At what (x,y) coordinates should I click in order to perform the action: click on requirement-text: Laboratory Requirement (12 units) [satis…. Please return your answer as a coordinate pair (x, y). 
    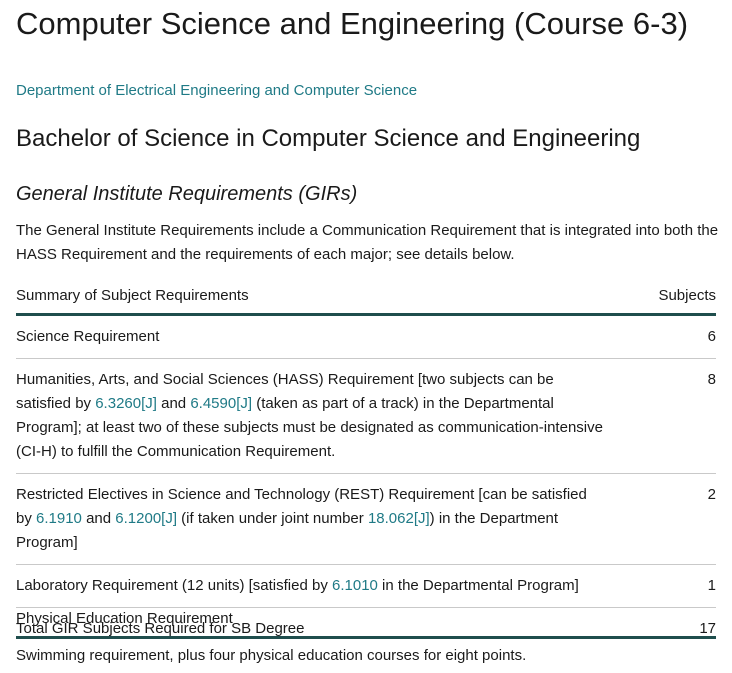
    Looking at the image, I should click on (174, 585).